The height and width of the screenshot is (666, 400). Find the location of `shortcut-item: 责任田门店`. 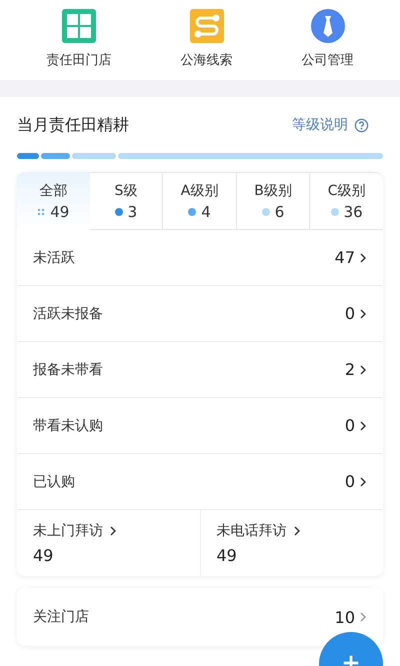

shortcut-item: 责任田门店 is located at coordinates (79, 34).